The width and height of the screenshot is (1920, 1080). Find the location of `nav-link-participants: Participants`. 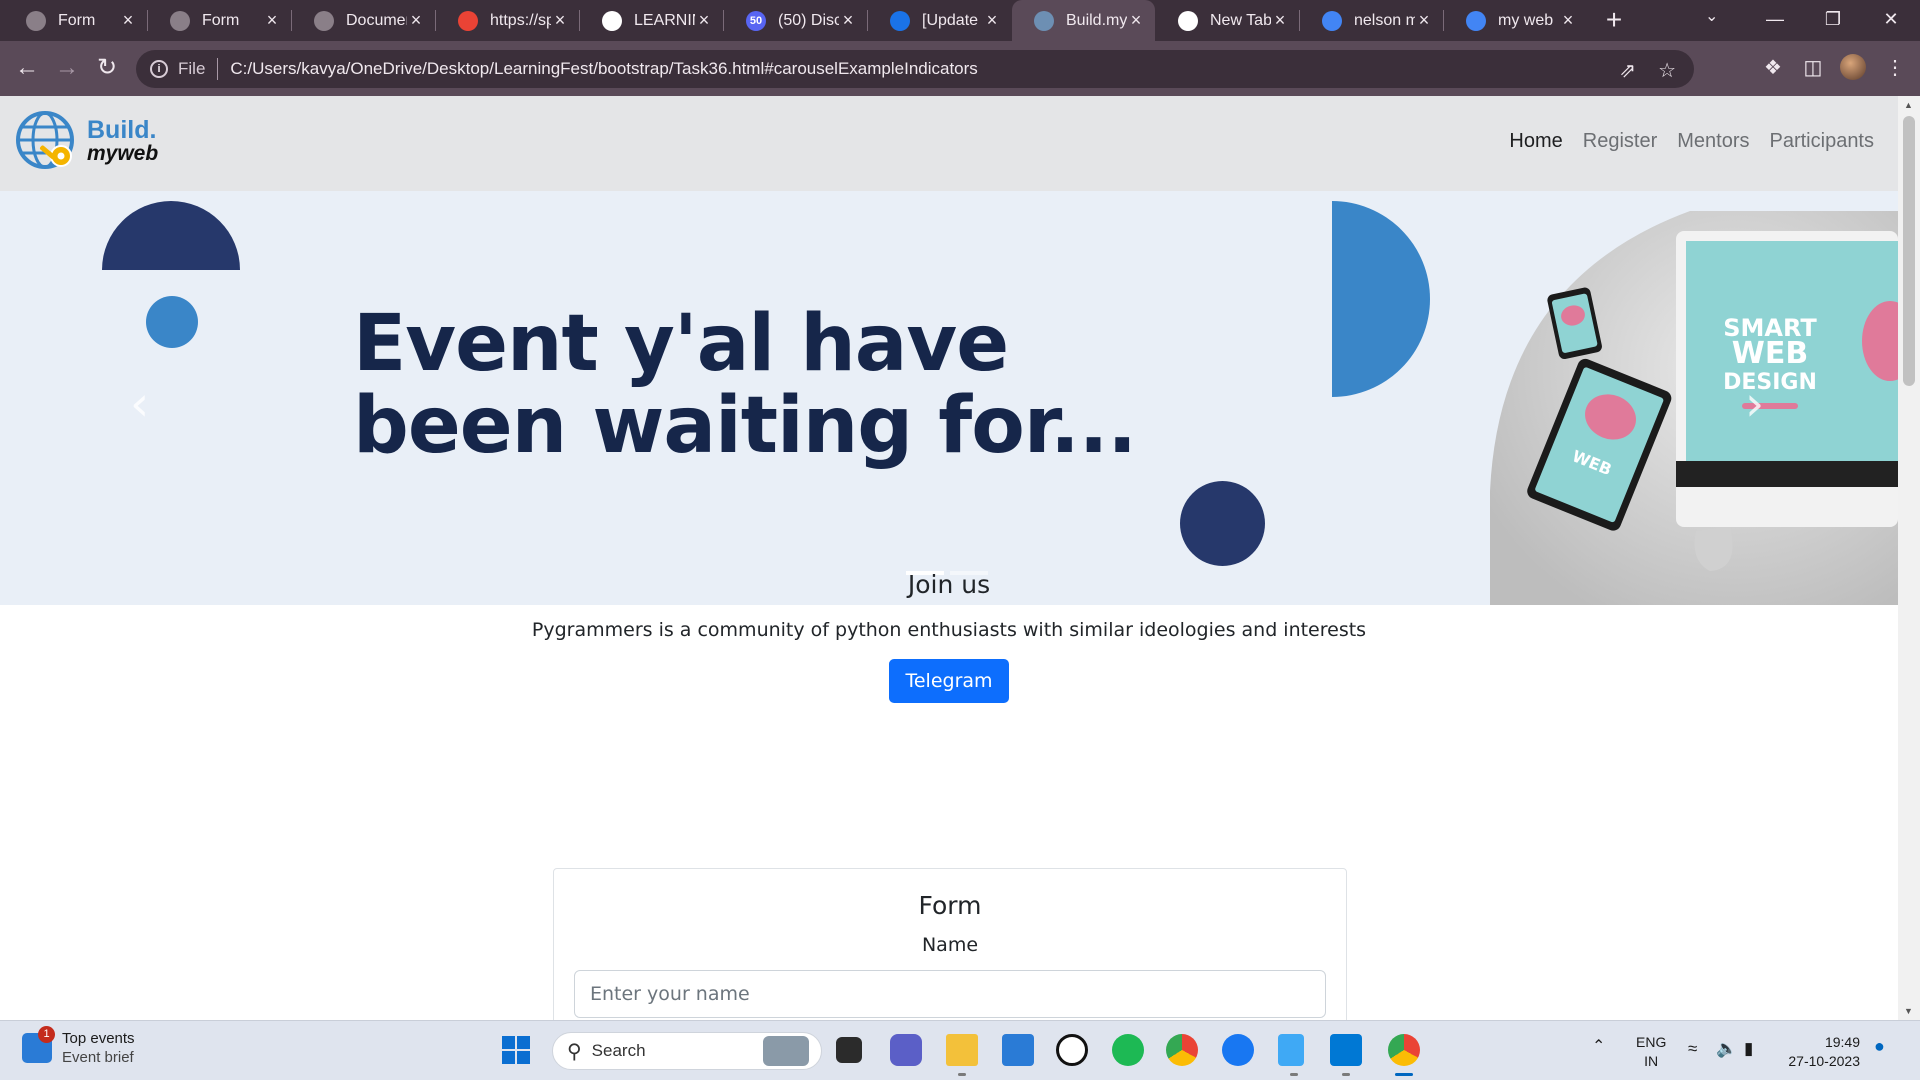

nav-link-participants: Participants is located at coordinates (1822, 141).